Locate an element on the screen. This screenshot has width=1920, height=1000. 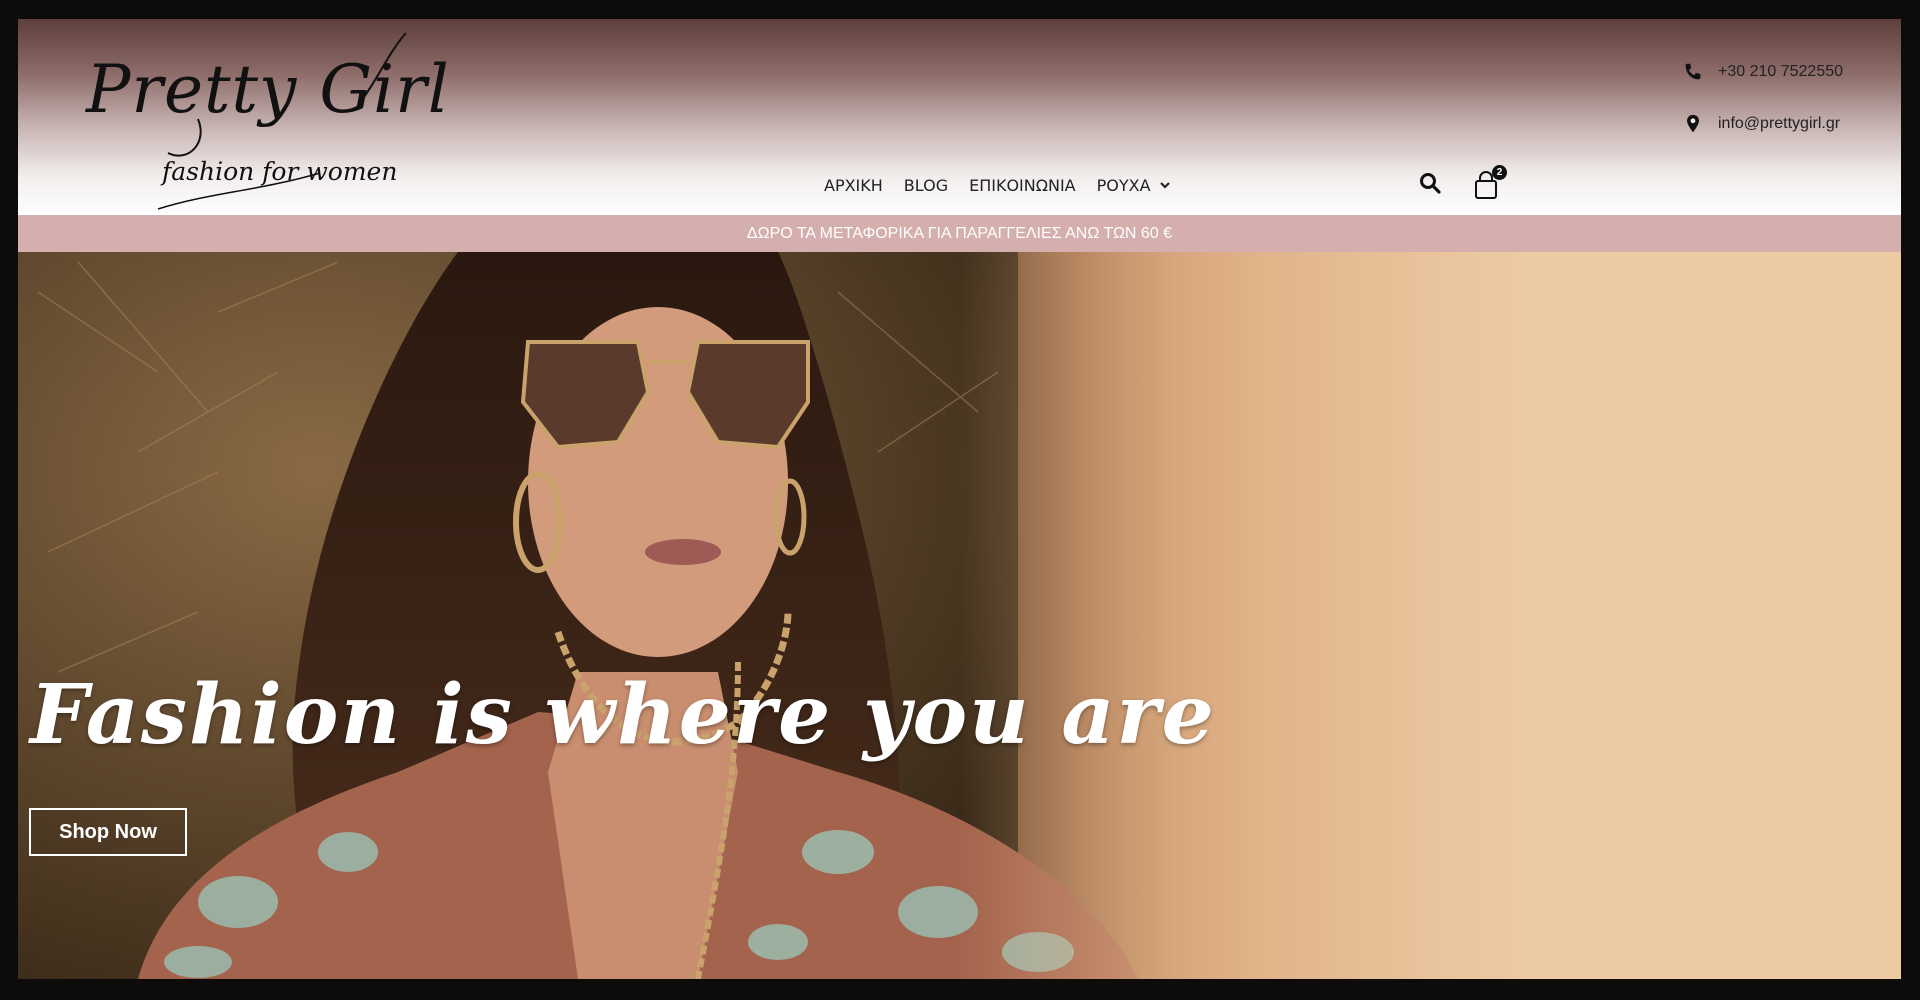
cart-count-badge: 2 is located at coordinates (1499, 172).